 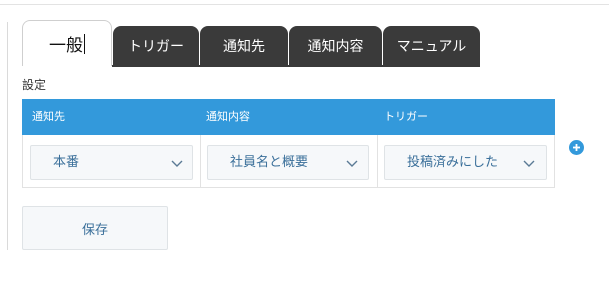 I want to click on tab-manual-label: マニュアル, so click(x=431, y=47).